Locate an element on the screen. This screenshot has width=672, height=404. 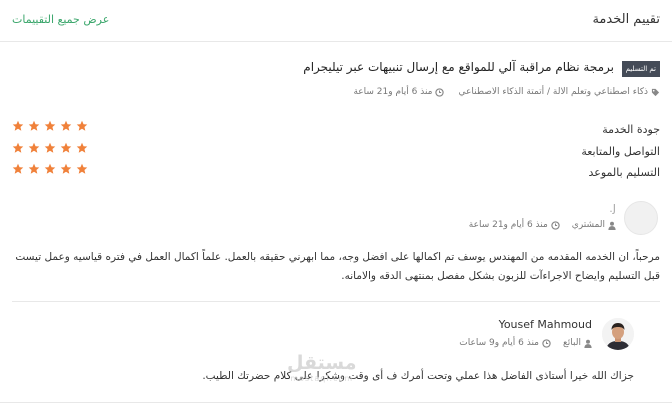
mostaql-watermark: مستقل mostaql.com is located at coordinates (322, 367).